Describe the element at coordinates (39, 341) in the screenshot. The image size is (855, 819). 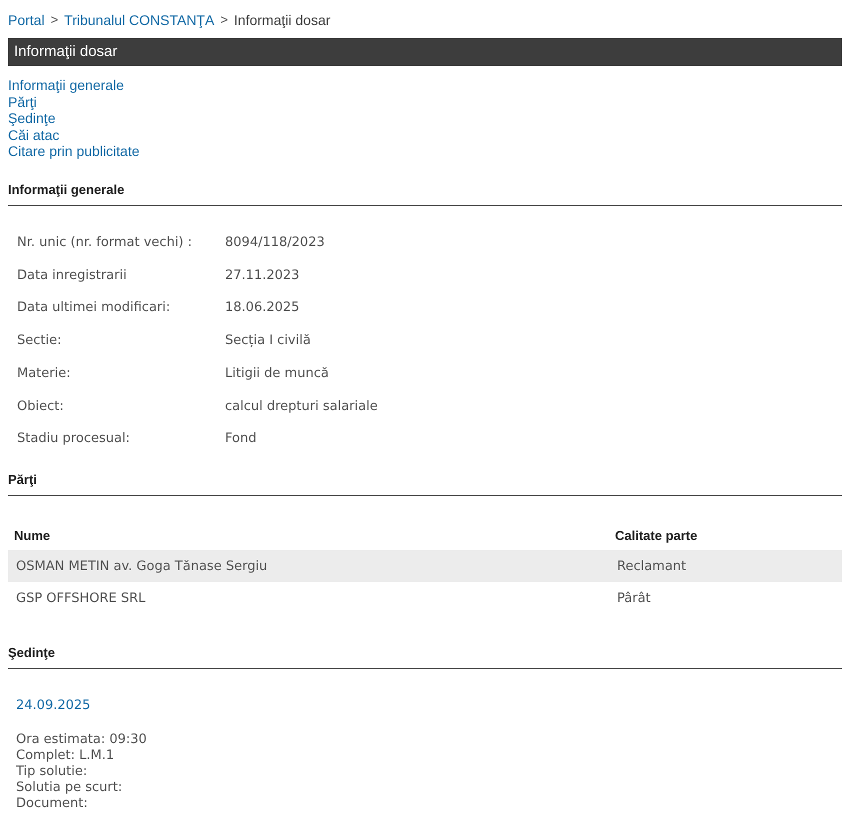
I see `field-label: Sectie:` at that location.